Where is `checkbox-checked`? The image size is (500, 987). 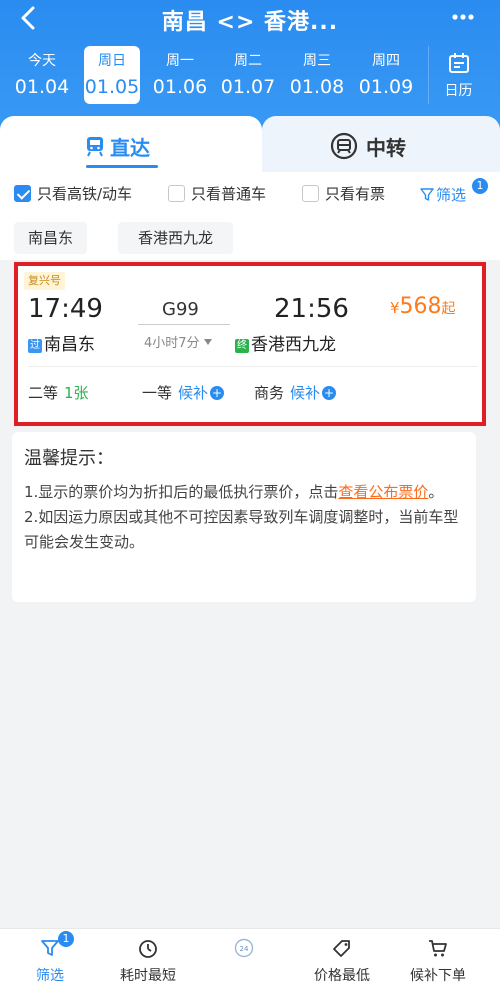
checkbox-checked is located at coordinates (22, 193).